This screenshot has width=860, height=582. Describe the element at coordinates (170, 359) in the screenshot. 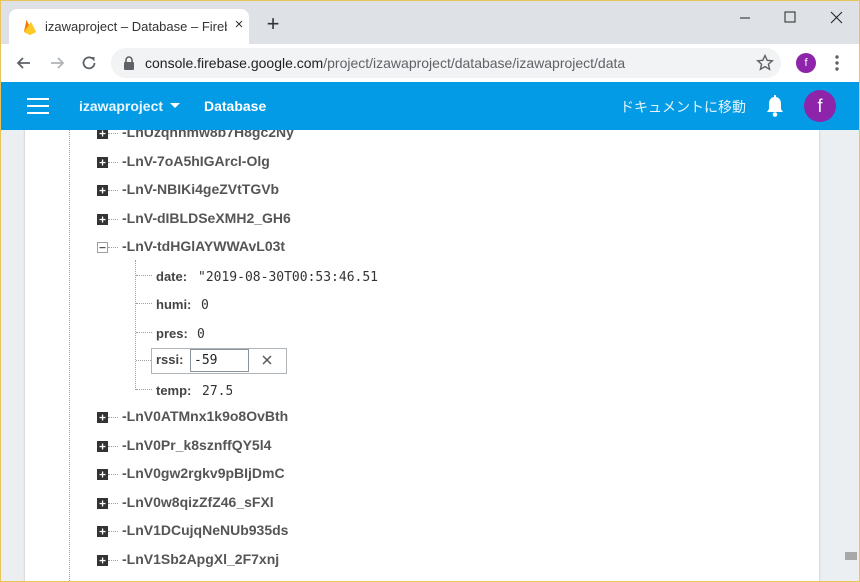

I see `leaf-key: rssi:` at that location.